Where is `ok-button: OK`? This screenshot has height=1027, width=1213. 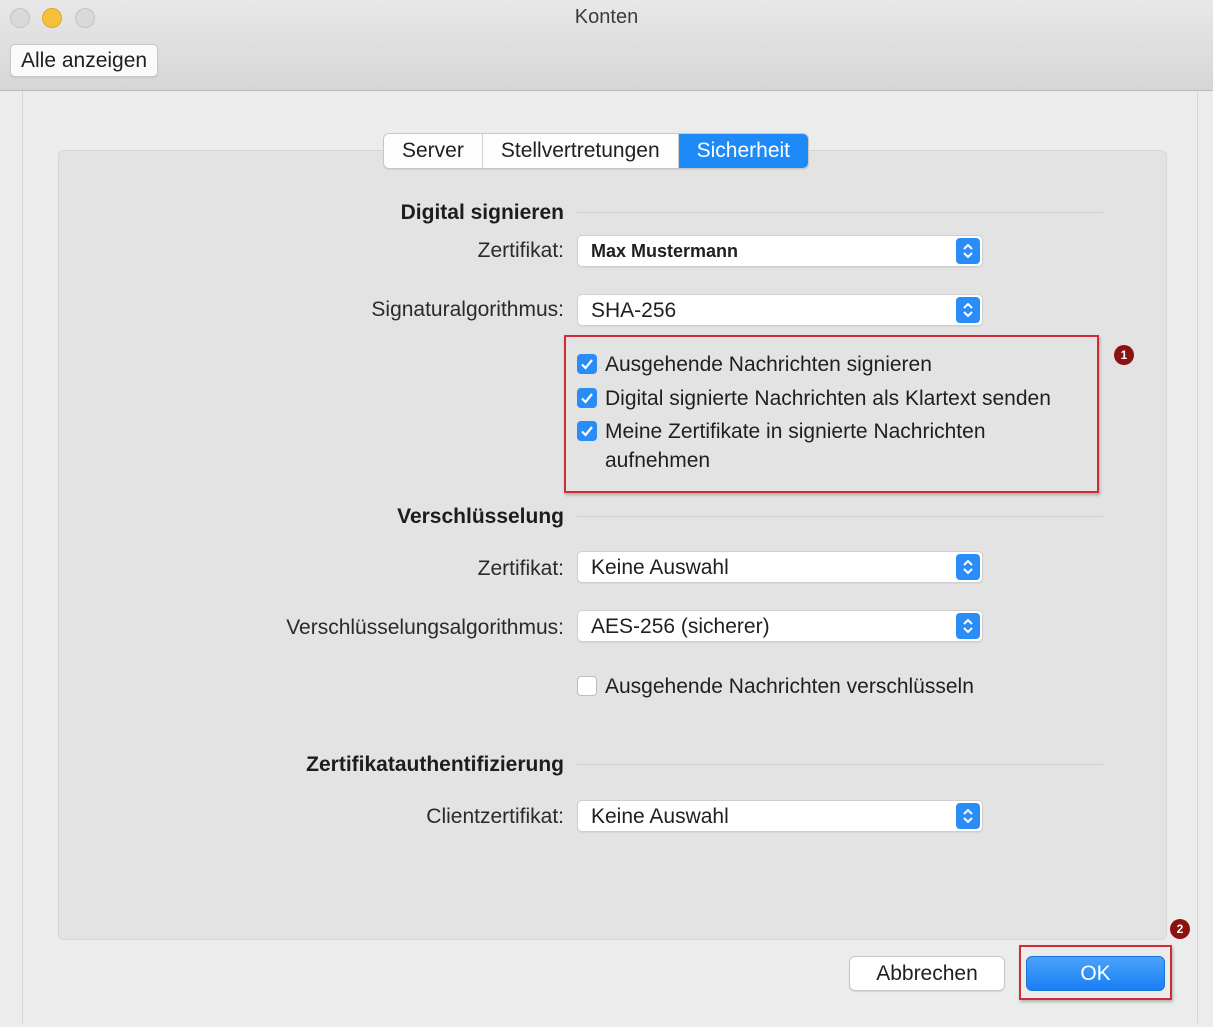
ok-button: OK is located at coordinates (1095, 973).